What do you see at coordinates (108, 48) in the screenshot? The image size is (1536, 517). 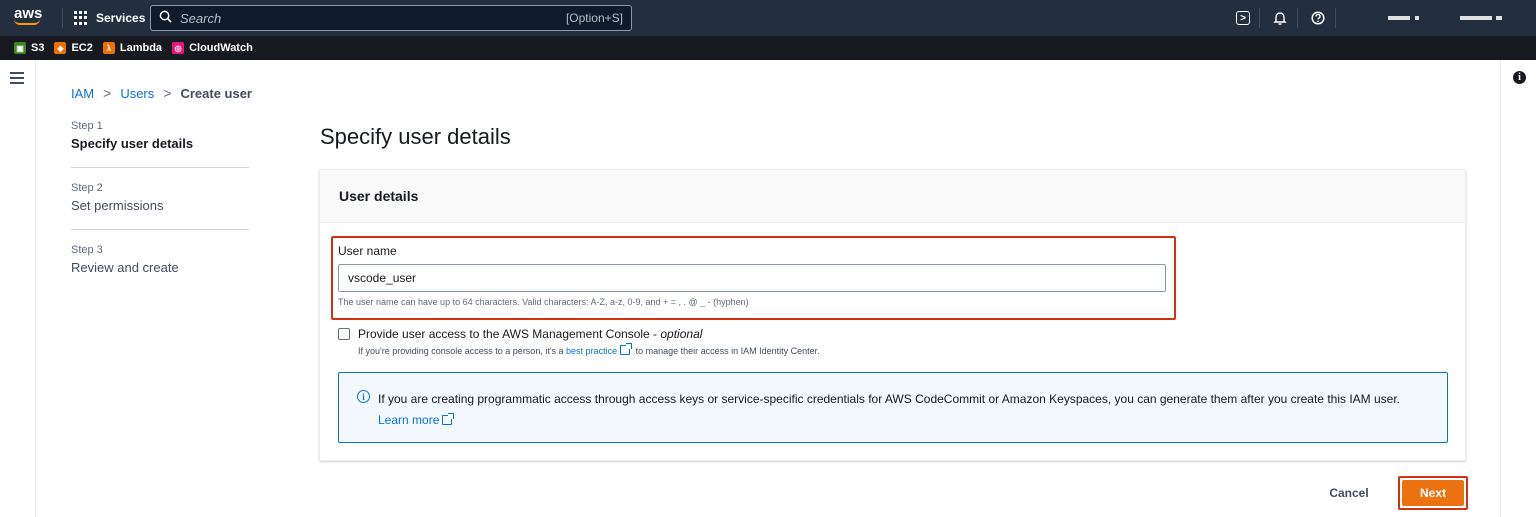 I see `lambda-service-icon: λ` at bounding box center [108, 48].